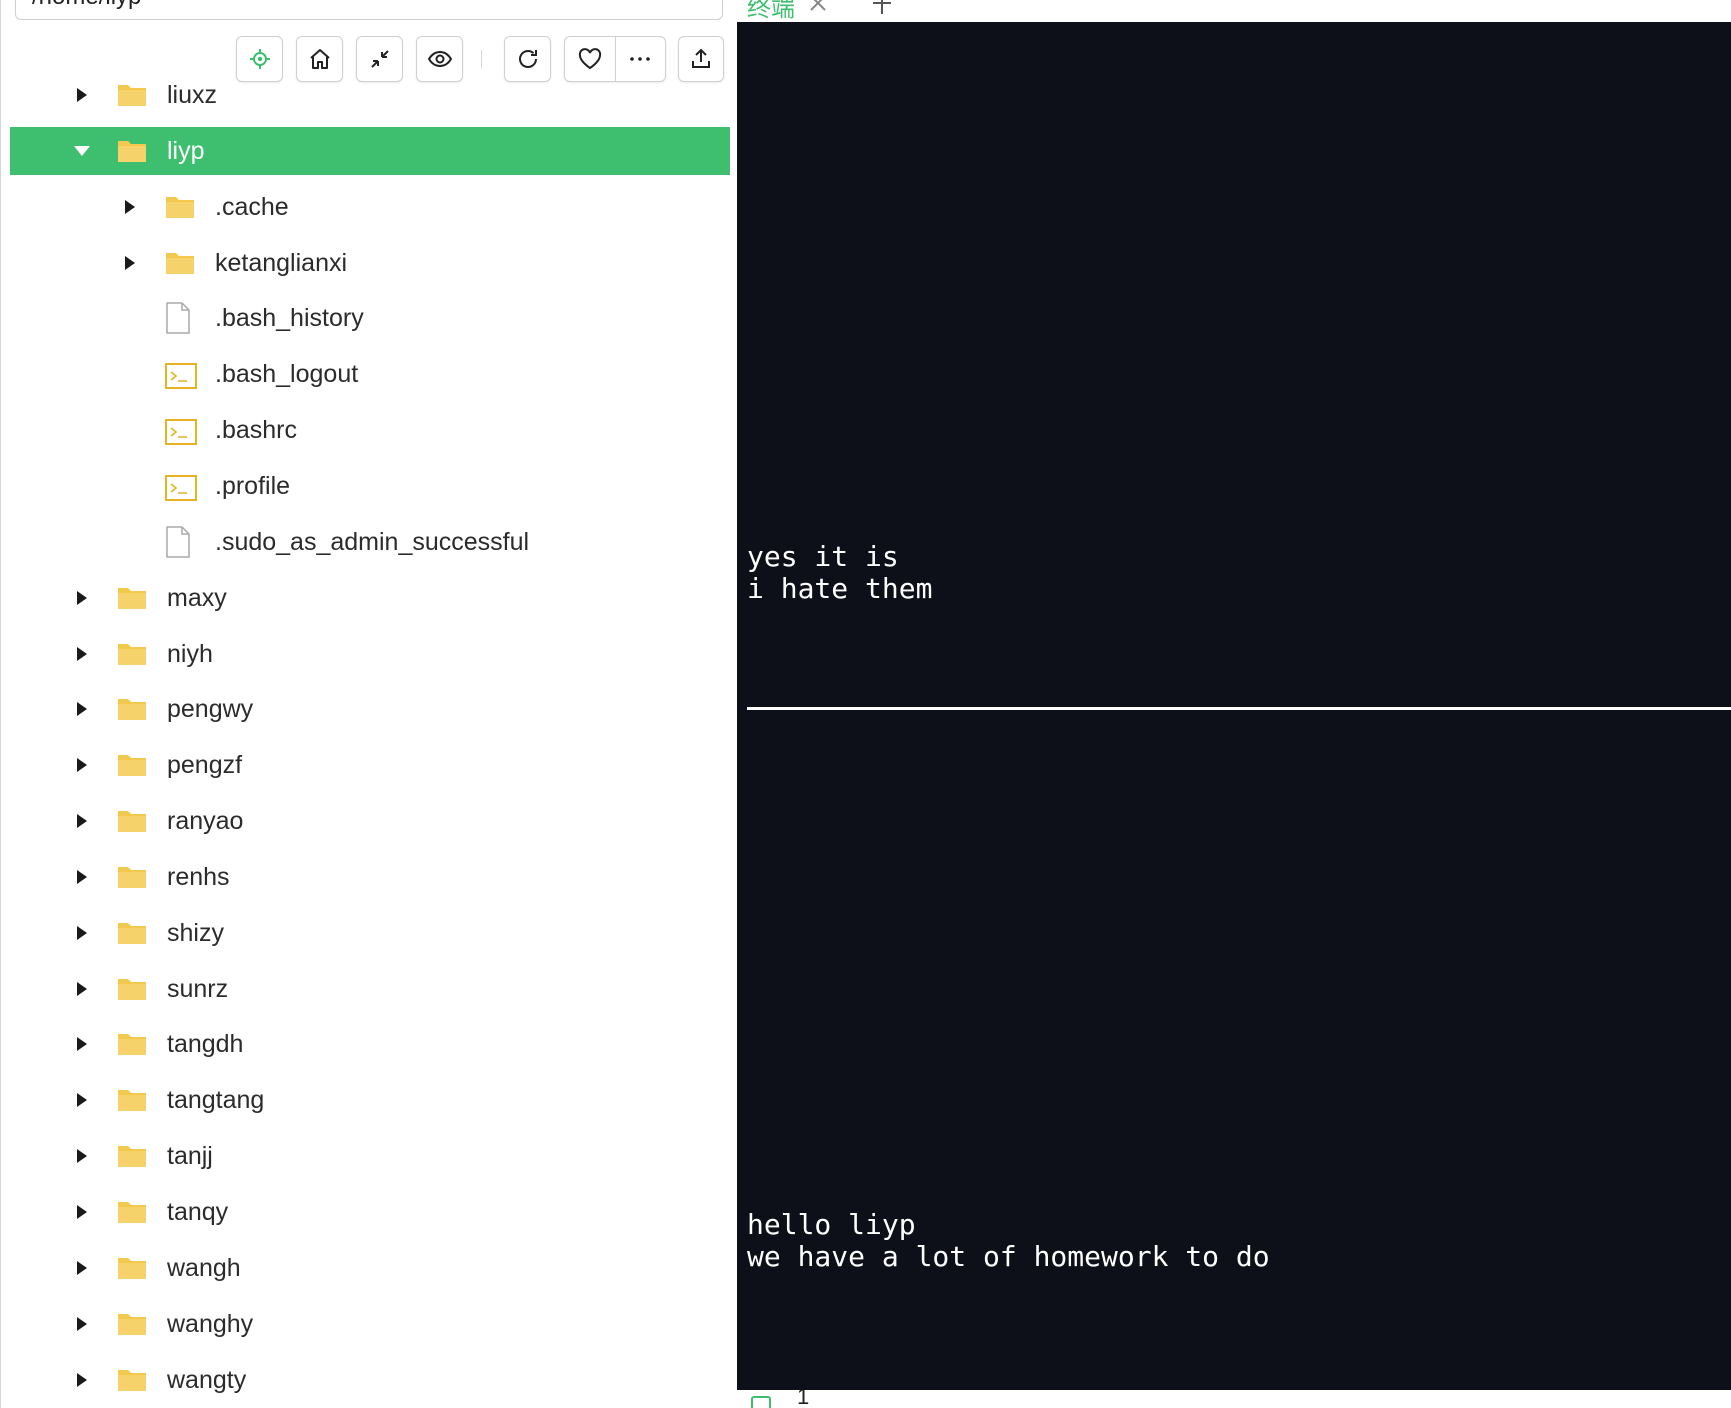 This screenshot has height=1408, width=1731. Describe the element at coordinates (370, 821) in the screenshot. I see `tree-item: ranyao` at that location.